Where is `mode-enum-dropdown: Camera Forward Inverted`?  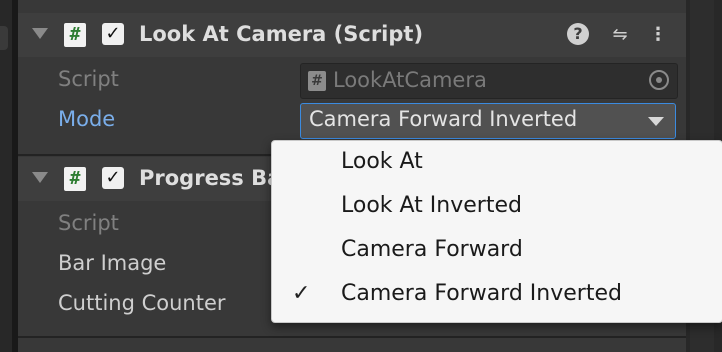
mode-enum-dropdown: Camera Forward Inverted is located at coordinates (488, 121).